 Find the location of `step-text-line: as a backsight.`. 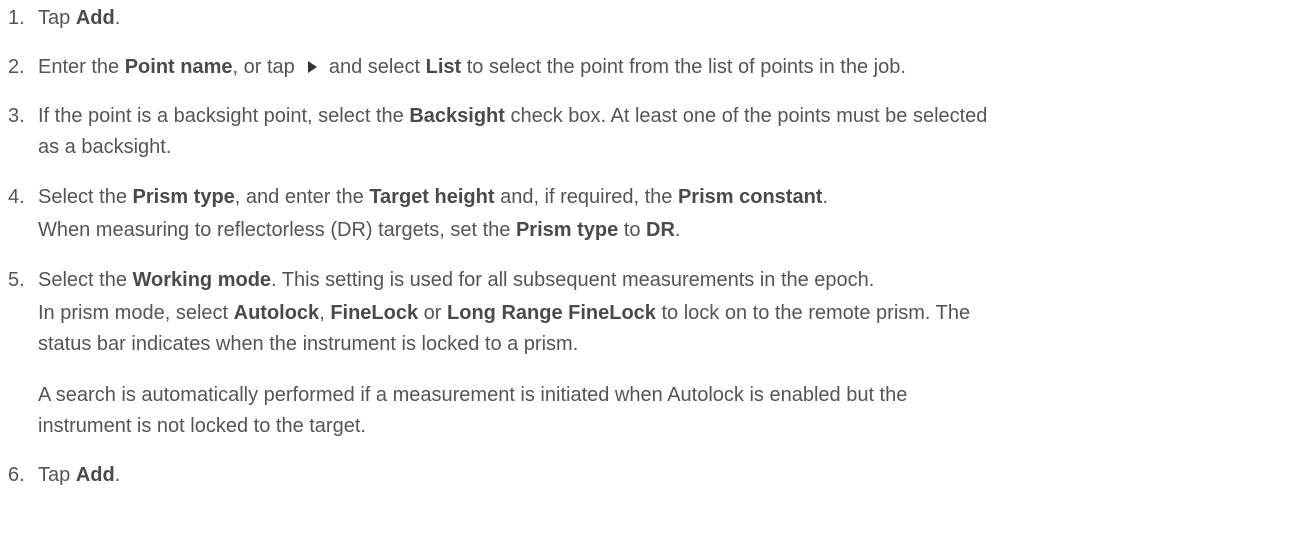

step-text-line: as a backsight. is located at coordinates (104, 147).